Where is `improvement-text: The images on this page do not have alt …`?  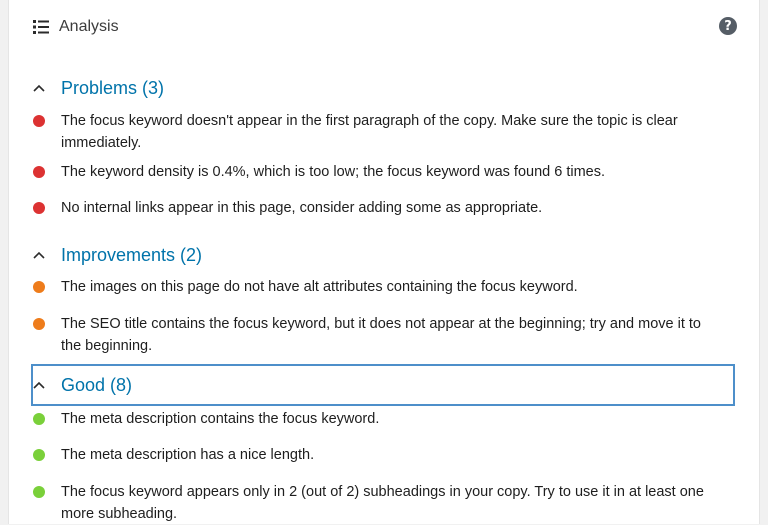
improvement-text: The images on this page do not have alt … is located at coordinates (319, 287).